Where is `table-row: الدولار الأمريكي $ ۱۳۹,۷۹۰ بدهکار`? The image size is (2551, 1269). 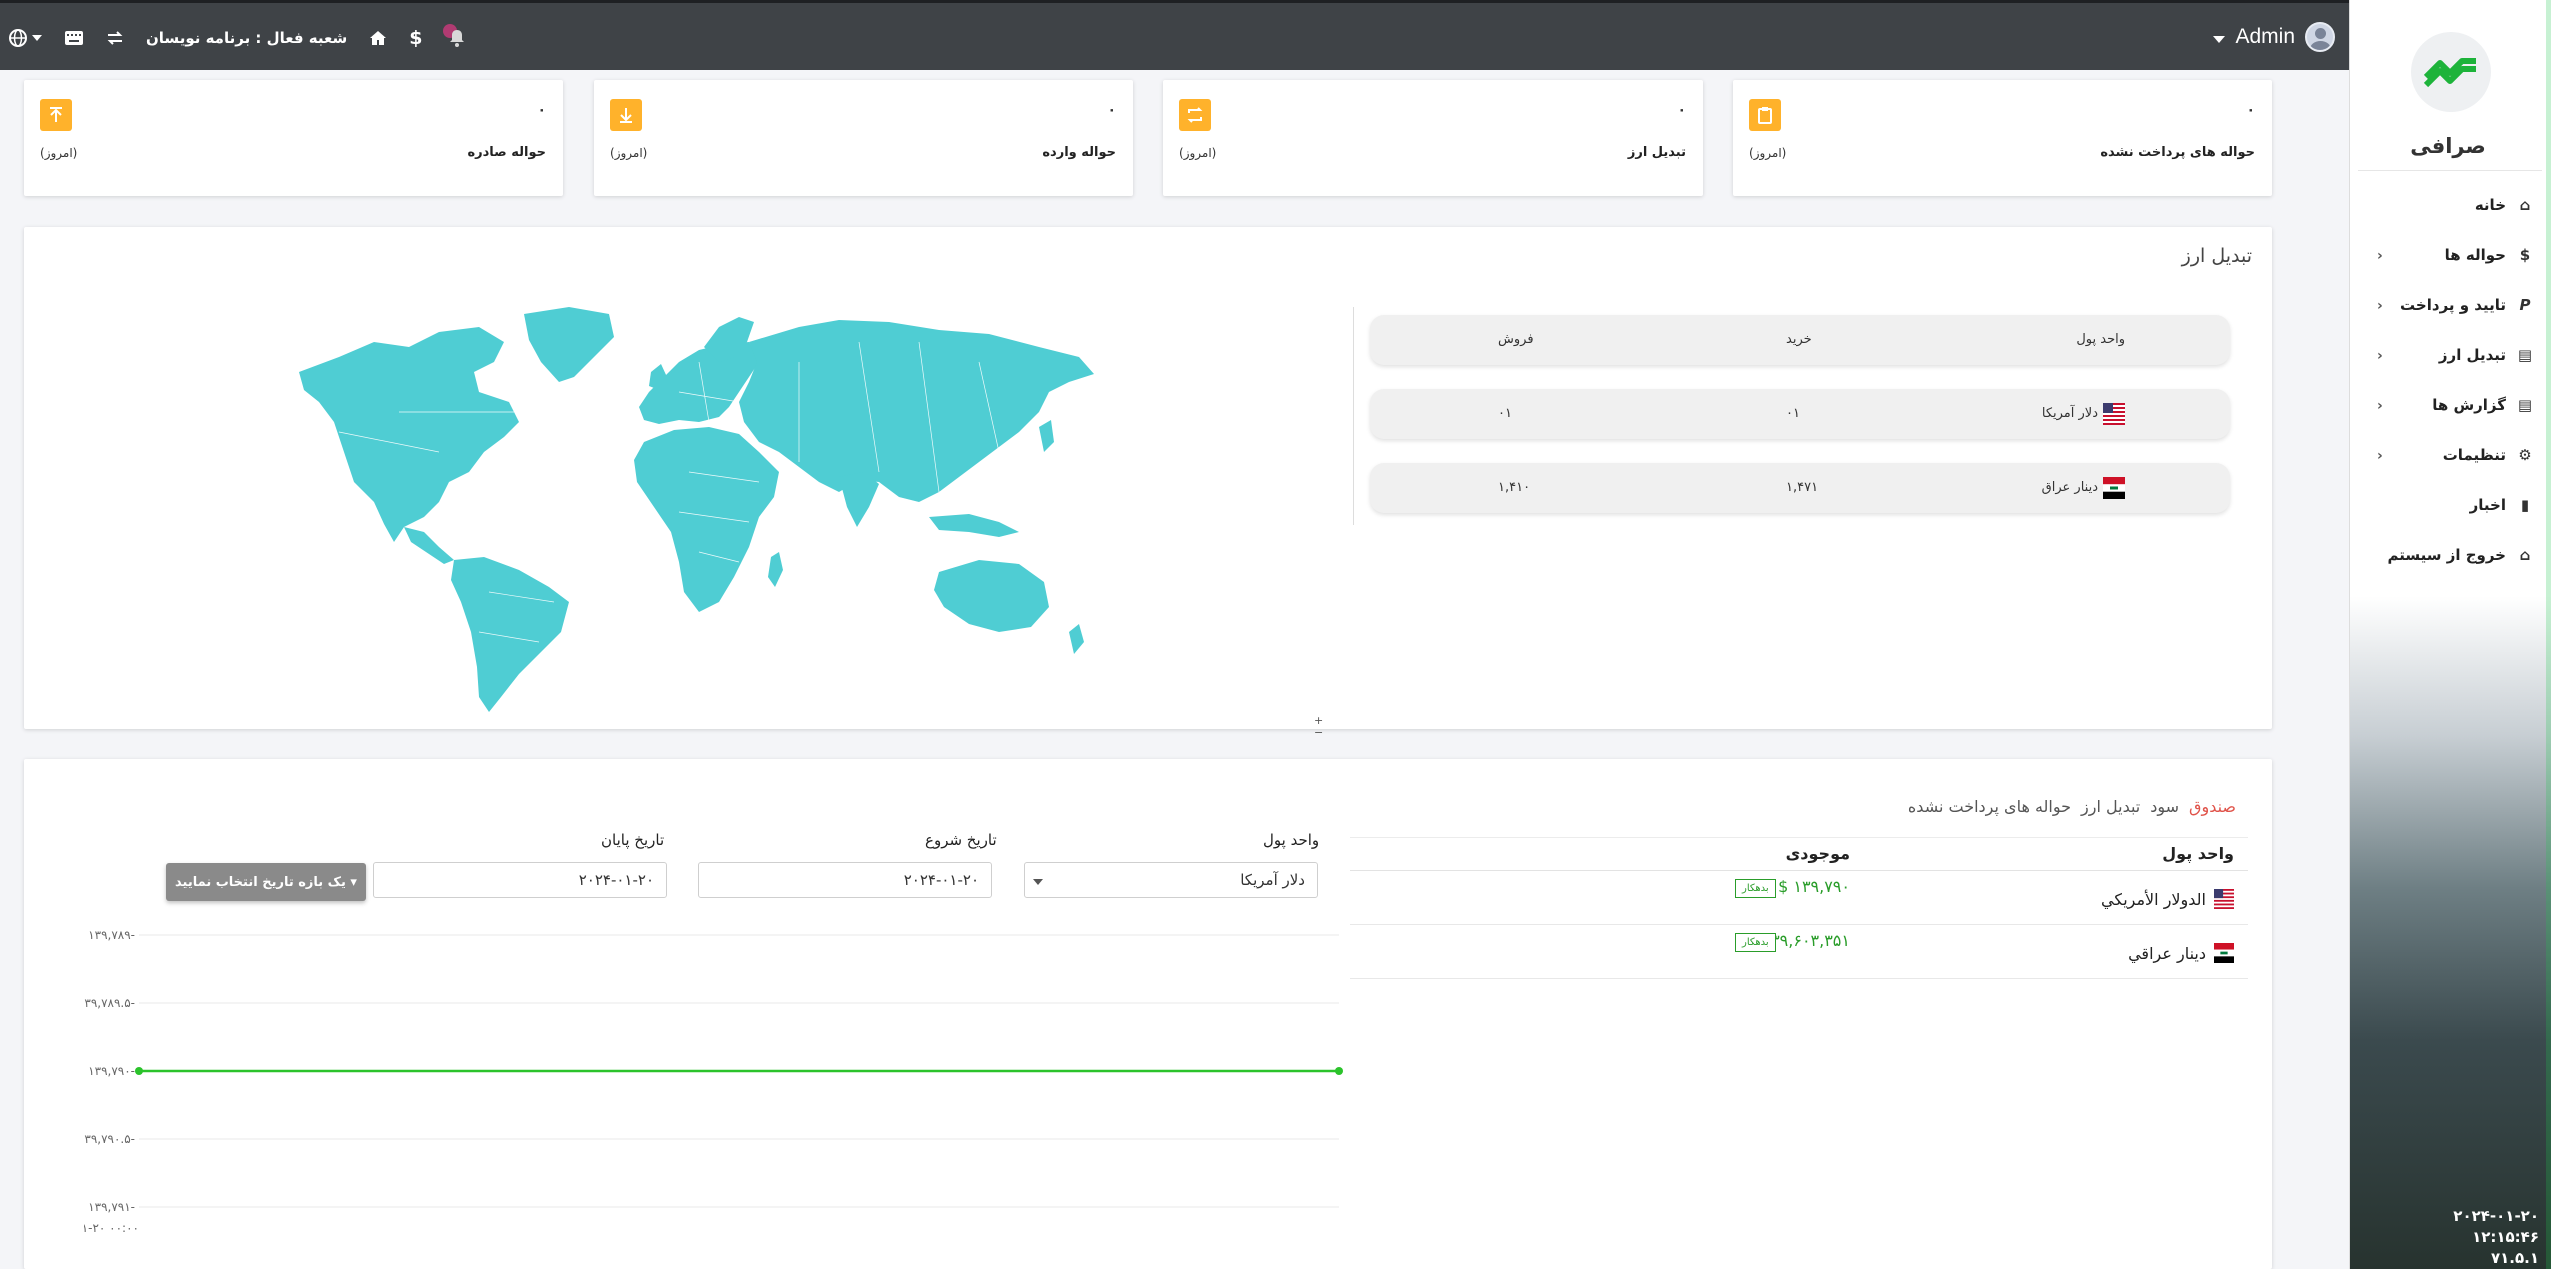
table-row: الدولار الأمريكي $ ۱۳۹,۷۹۰ بدهکار is located at coordinates (1799, 898).